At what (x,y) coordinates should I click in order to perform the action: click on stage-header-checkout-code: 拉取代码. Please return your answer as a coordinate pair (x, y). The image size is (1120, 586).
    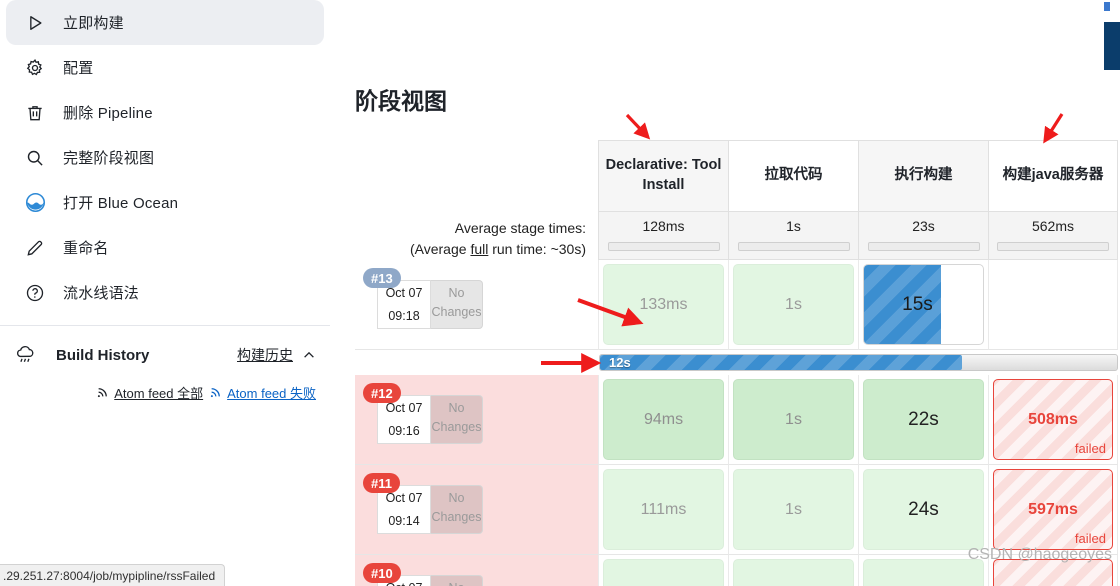
    Looking at the image, I should click on (793, 176).